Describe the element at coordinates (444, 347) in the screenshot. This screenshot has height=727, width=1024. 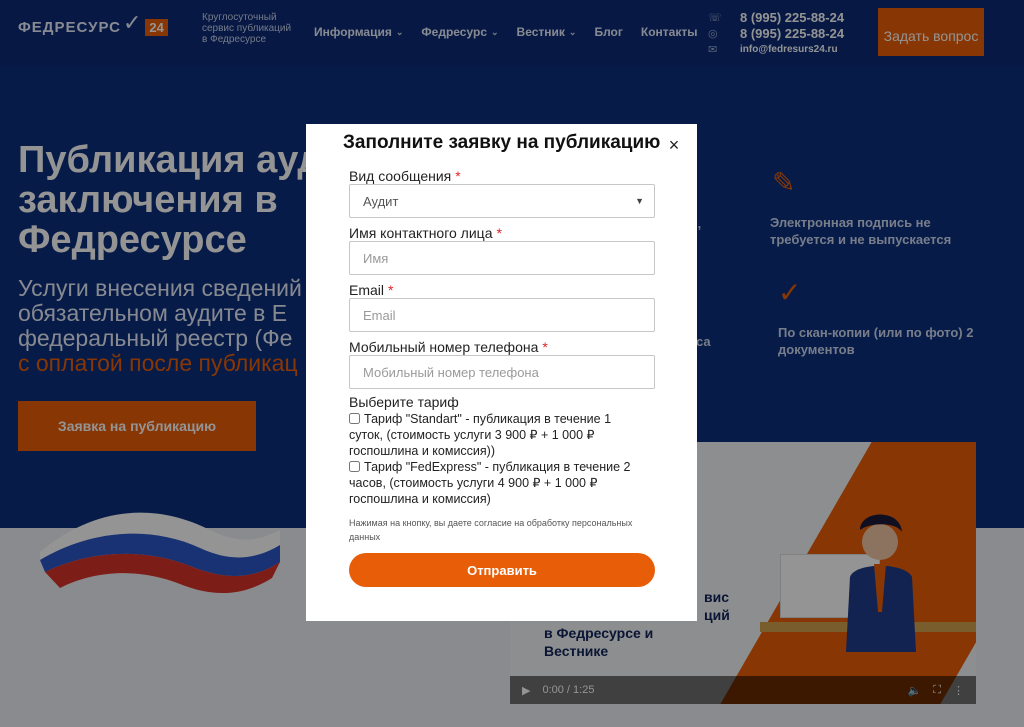
I see `label-text: Мобильный номер телефона` at that location.